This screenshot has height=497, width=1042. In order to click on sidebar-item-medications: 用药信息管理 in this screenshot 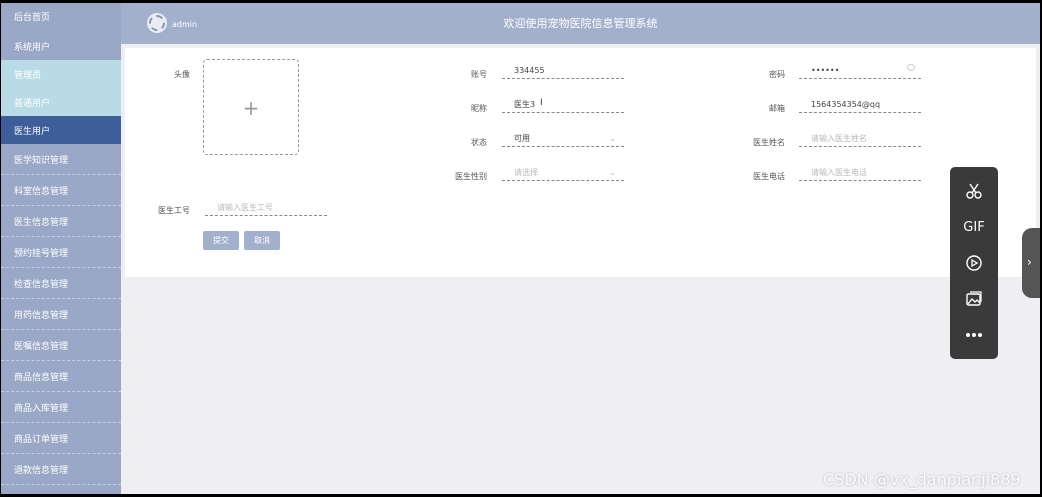, I will do `click(61, 314)`.